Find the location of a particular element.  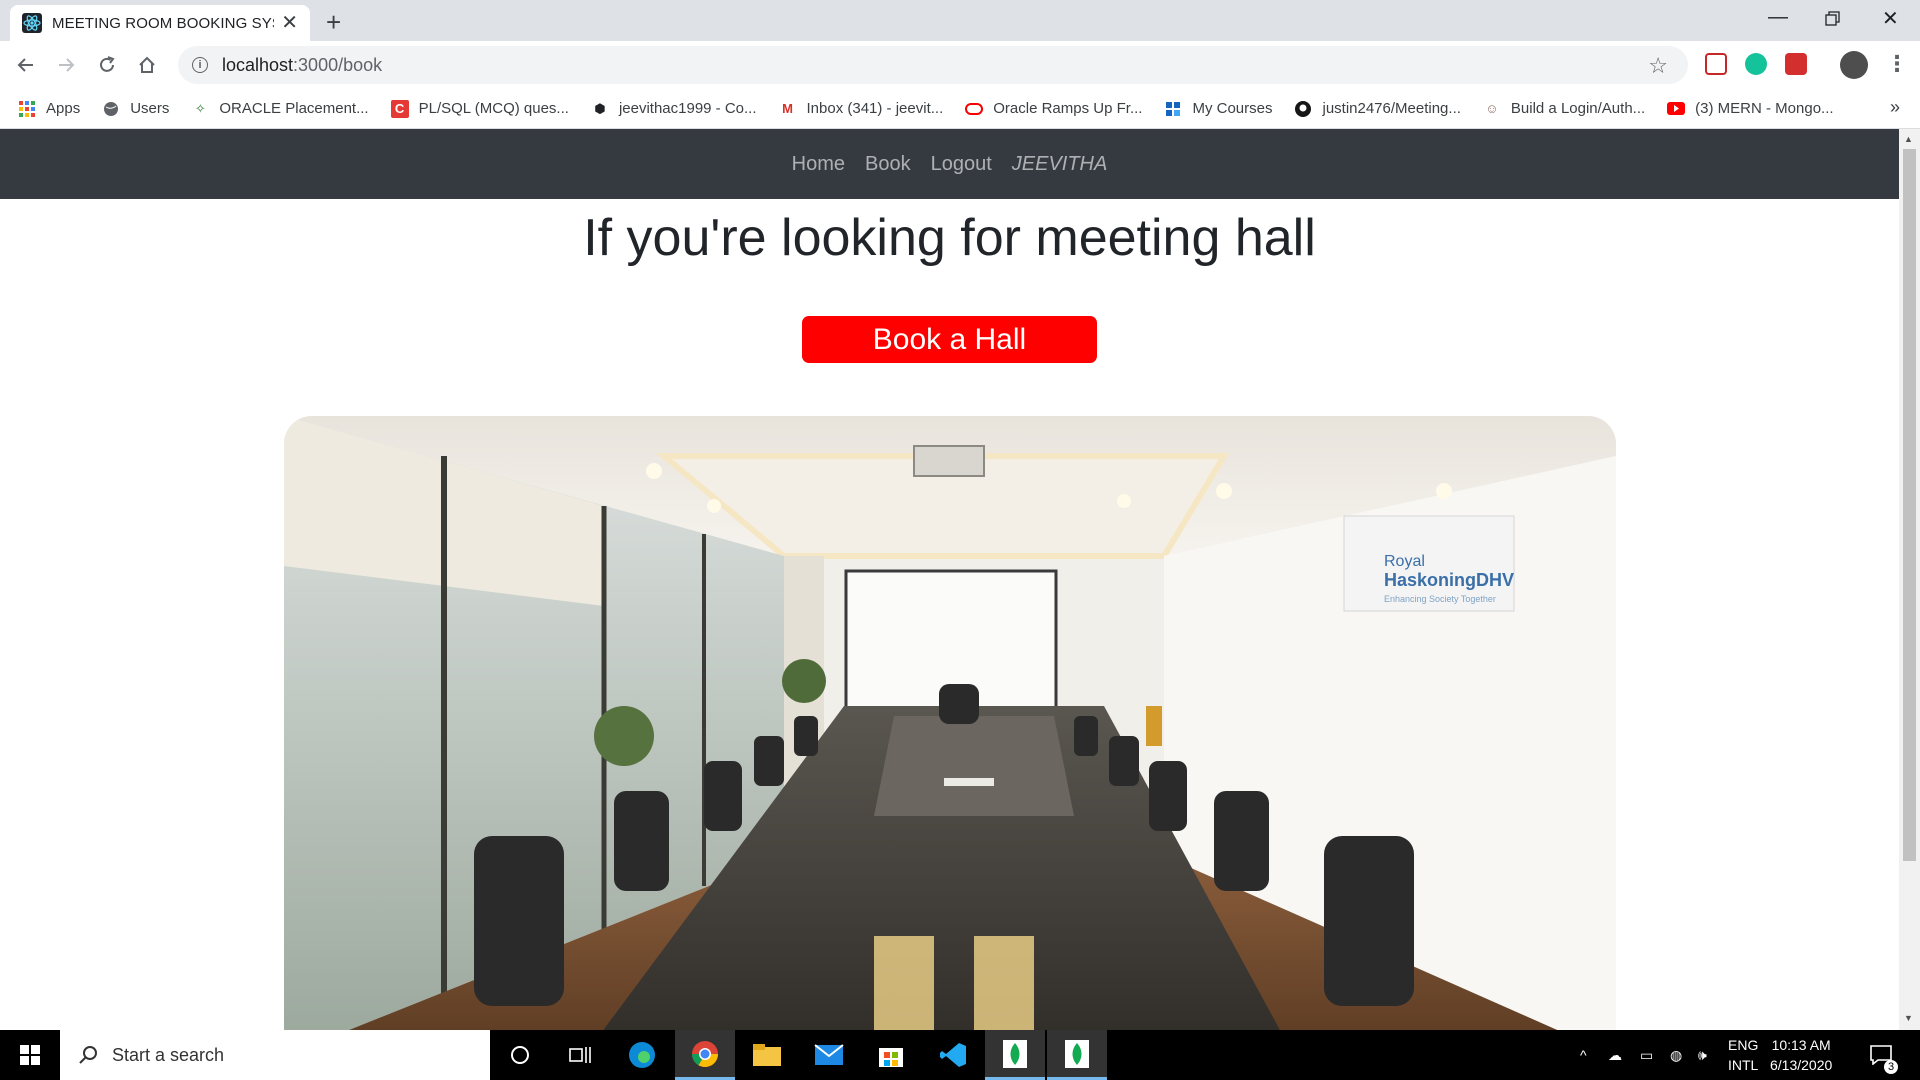

more-bookmarks-icon: » is located at coordinates (1895, 107).